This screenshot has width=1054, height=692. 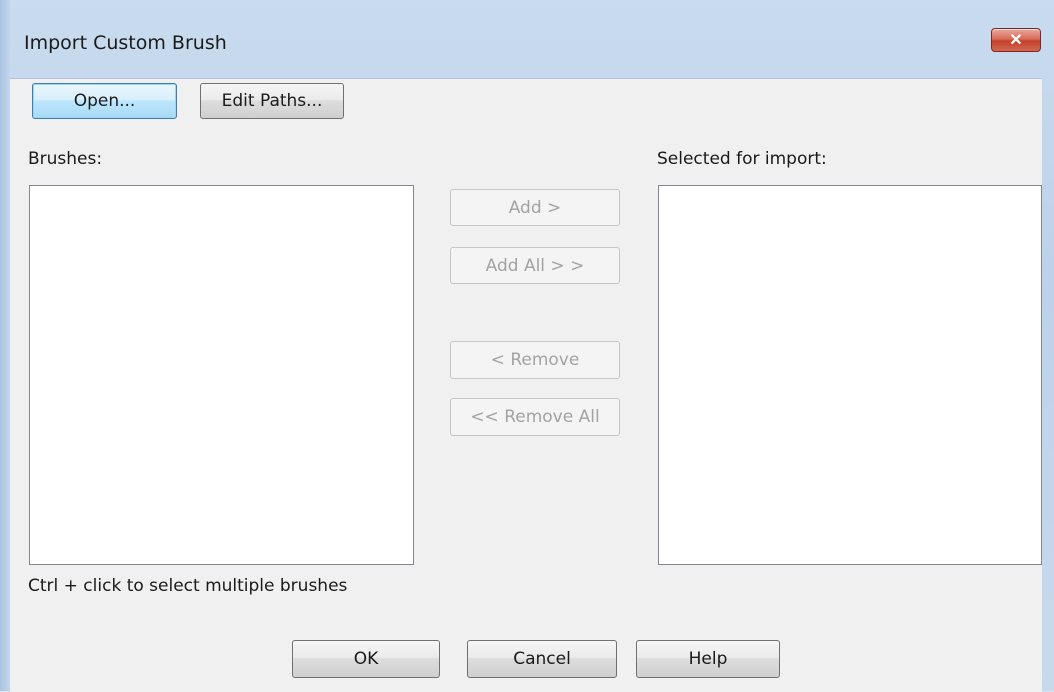 I want to click on remove-button: < Remove, so click(x=535, y=360).